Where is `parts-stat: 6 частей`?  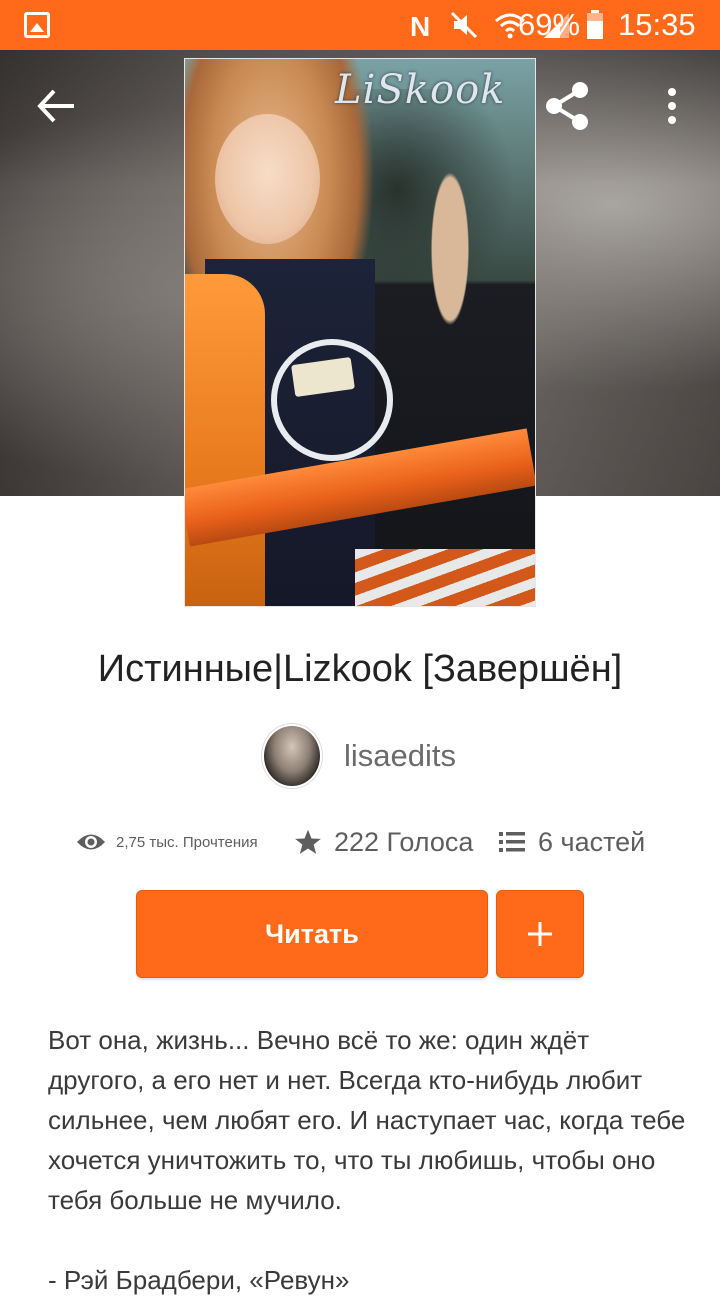
parts-stat: 6 частей is located at coordinates (571, 842).